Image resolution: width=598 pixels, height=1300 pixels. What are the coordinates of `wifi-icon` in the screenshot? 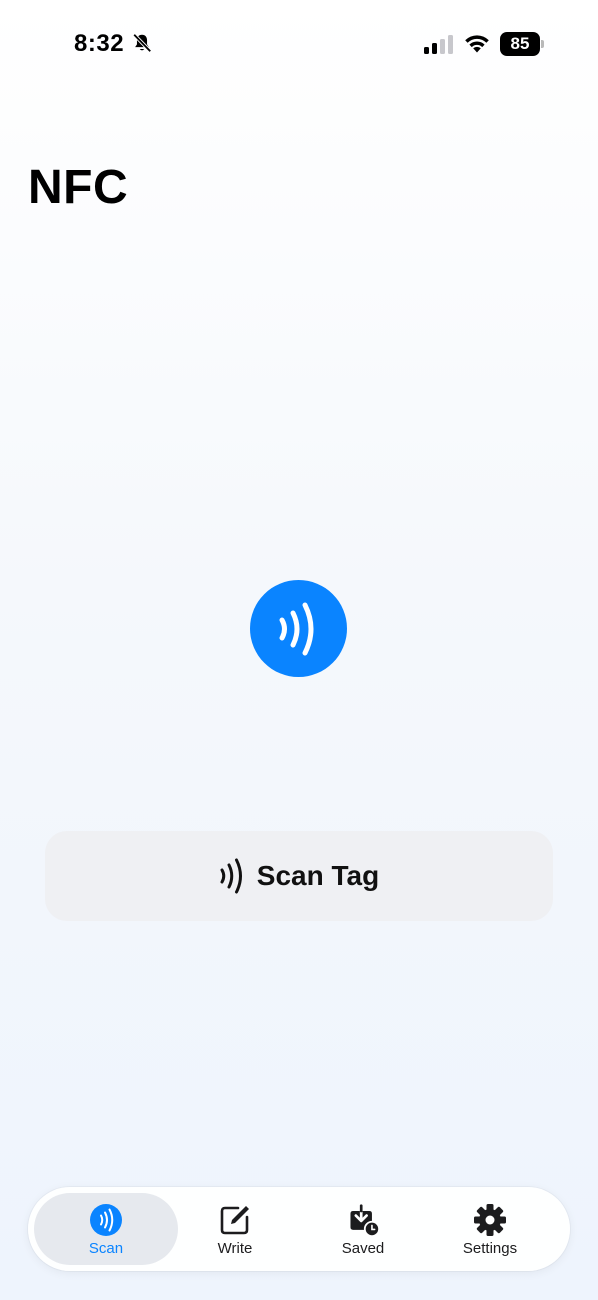 It's located at (477, 44).